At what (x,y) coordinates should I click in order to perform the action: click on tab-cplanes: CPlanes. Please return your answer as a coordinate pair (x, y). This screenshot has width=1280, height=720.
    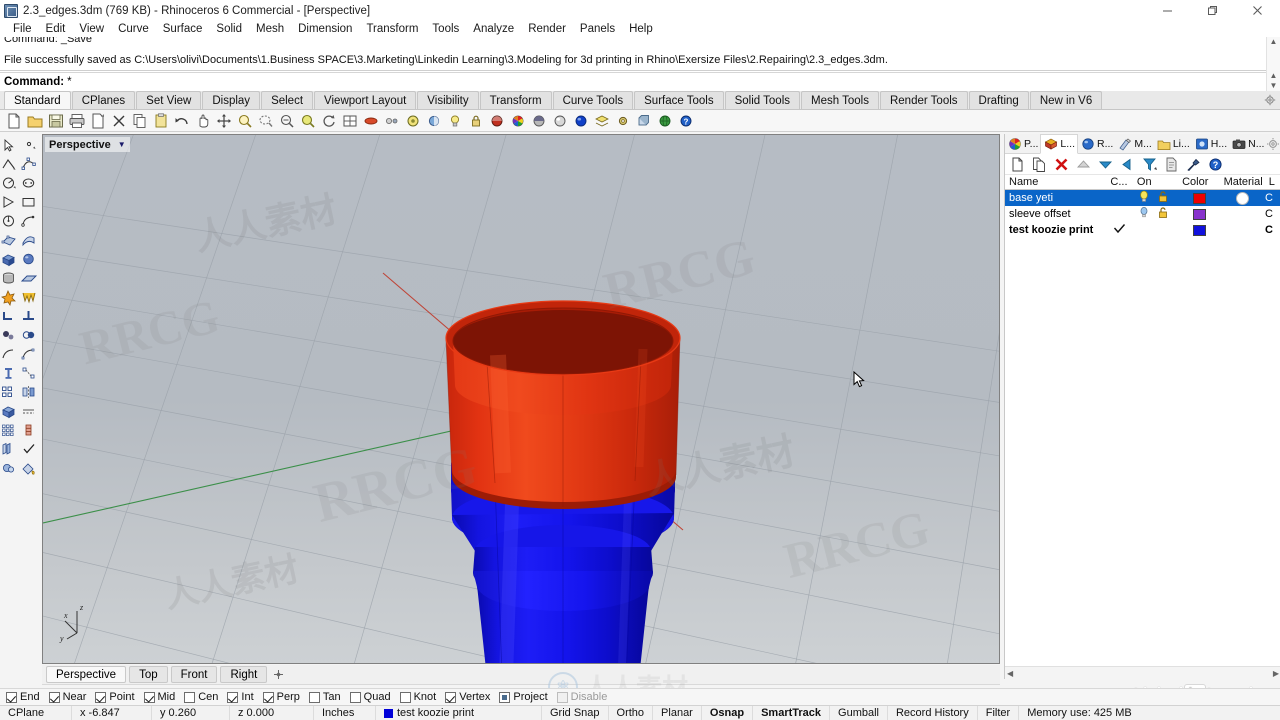
    Looking at the image, I should click on (103, 100).